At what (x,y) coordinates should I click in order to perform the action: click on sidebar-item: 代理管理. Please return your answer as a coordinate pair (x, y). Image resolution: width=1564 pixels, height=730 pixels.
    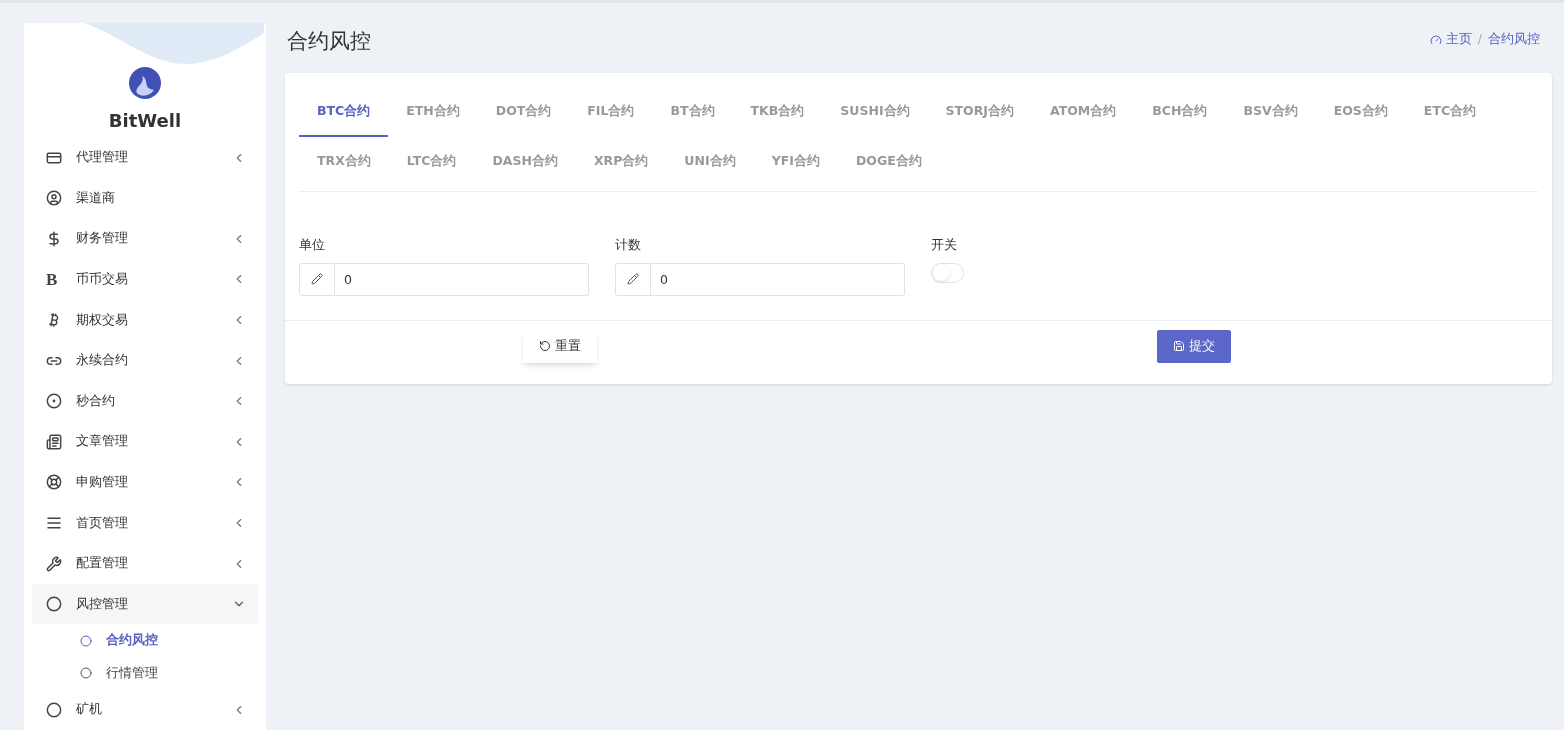
    Looking at the image, I should click on (145, 157).